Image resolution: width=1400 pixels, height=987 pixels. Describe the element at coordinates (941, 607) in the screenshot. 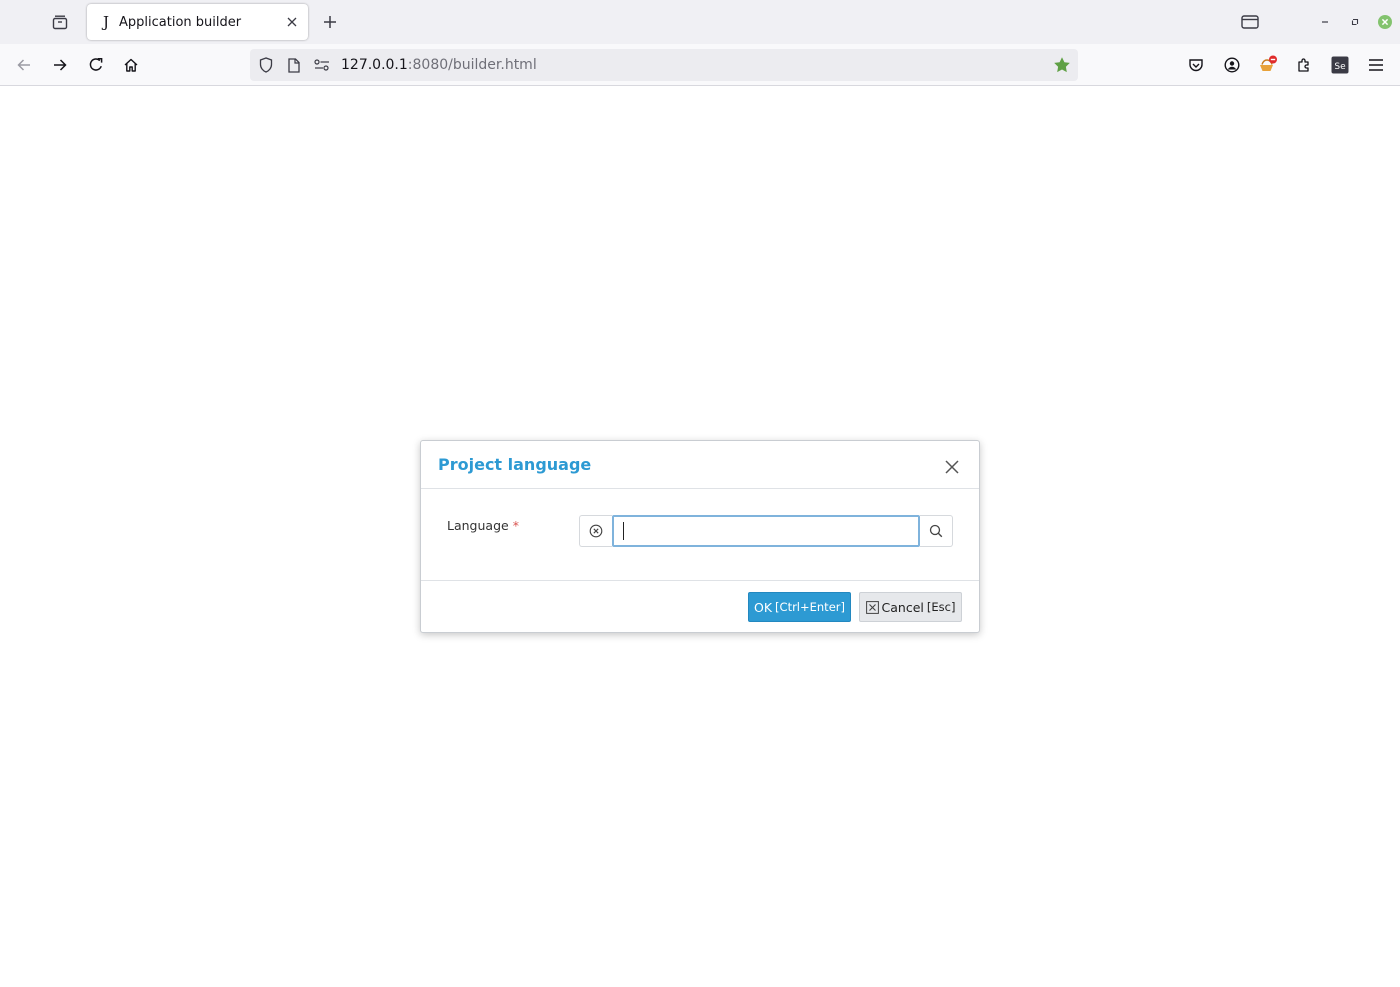

I see `cancel-button-shortcut: [Esc]` at that location.